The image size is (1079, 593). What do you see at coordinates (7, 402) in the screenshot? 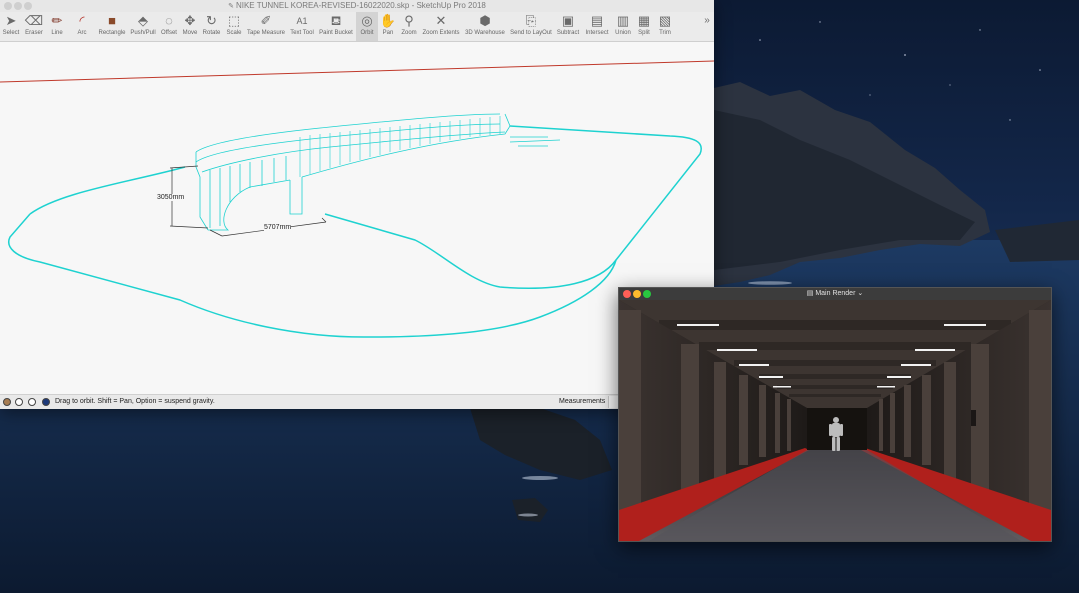
I see `geo-location-icon` at bounding box center [7, 402].